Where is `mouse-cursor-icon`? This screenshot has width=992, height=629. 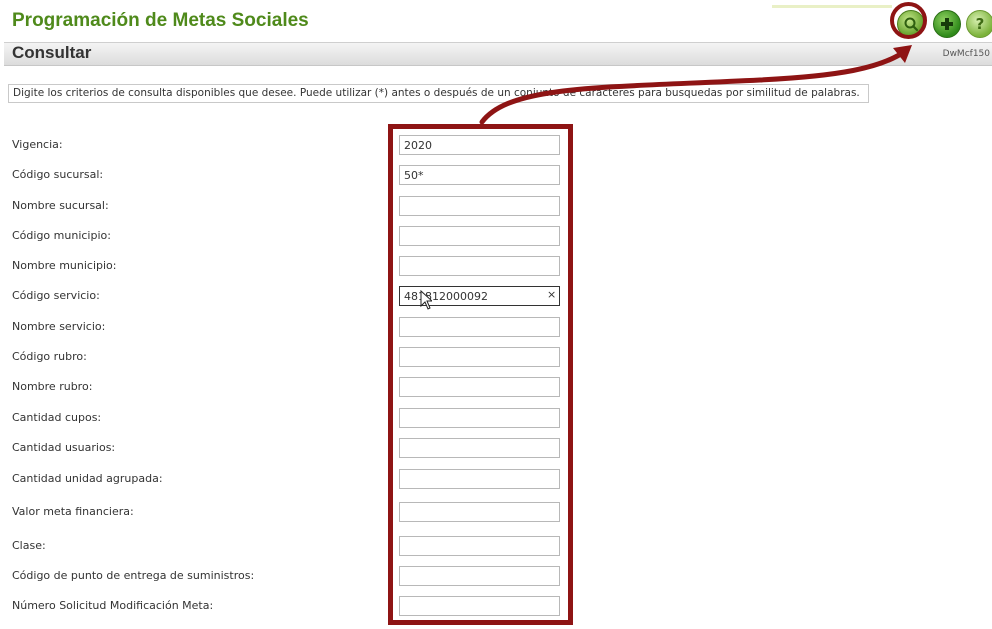 mouse-cursor-icon is located at coordinates (426, 300).